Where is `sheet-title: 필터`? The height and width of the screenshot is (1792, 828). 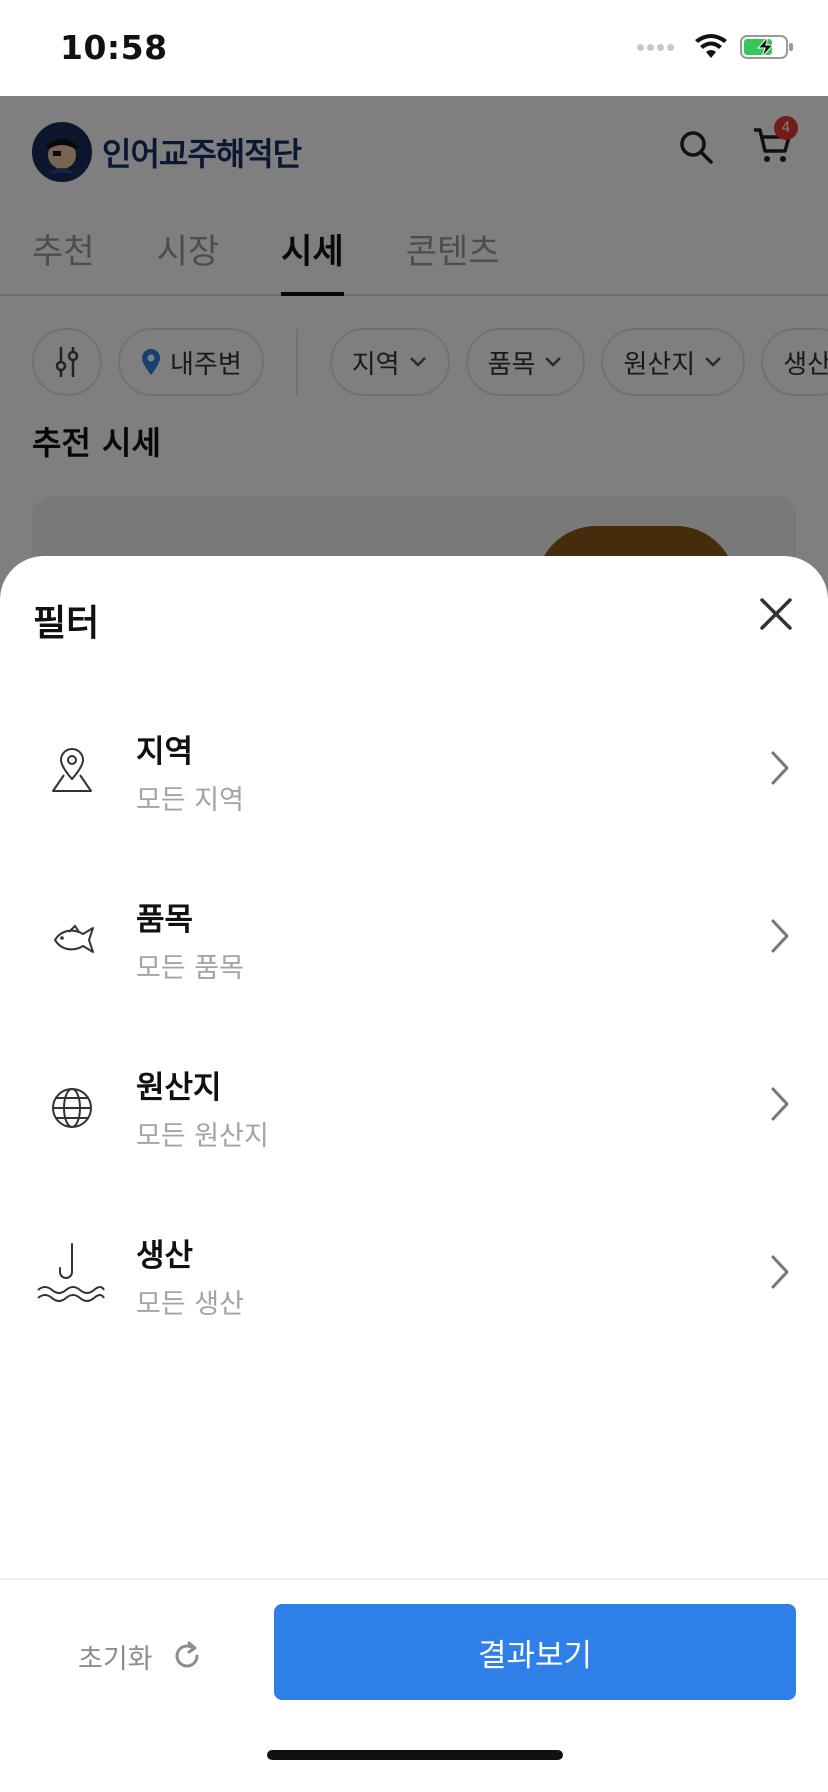 sheet-title: 필터 is located at coordinates (66, 623).